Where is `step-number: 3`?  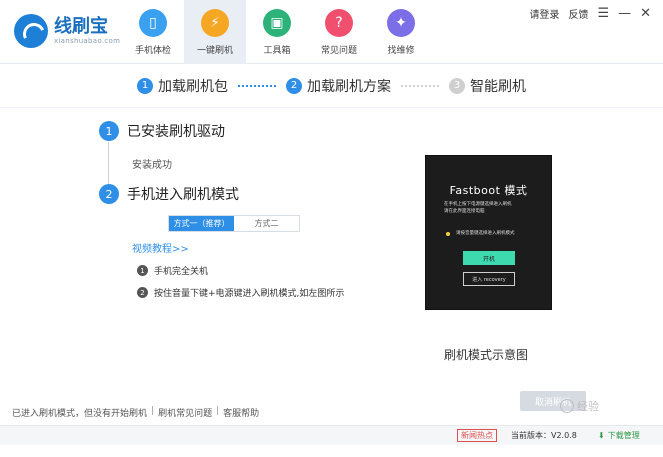
step-number: 3 is located at coordinates (457, 85).